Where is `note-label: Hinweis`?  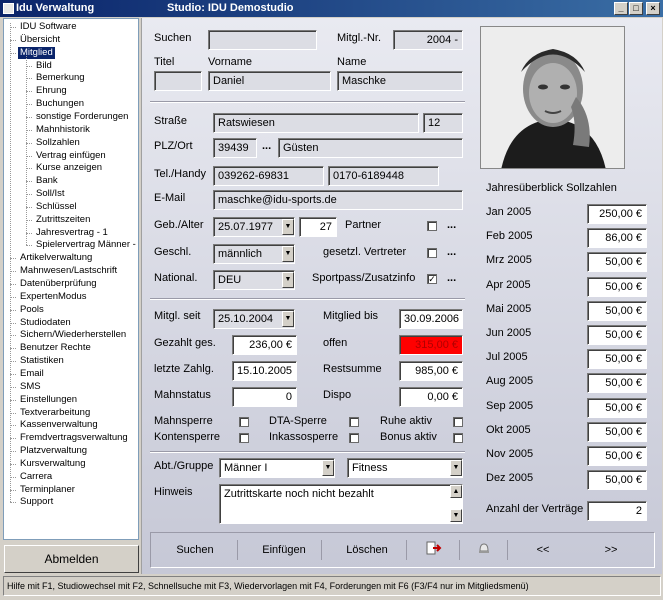
note-label: Hinweis is located at coordinates (173, 492).